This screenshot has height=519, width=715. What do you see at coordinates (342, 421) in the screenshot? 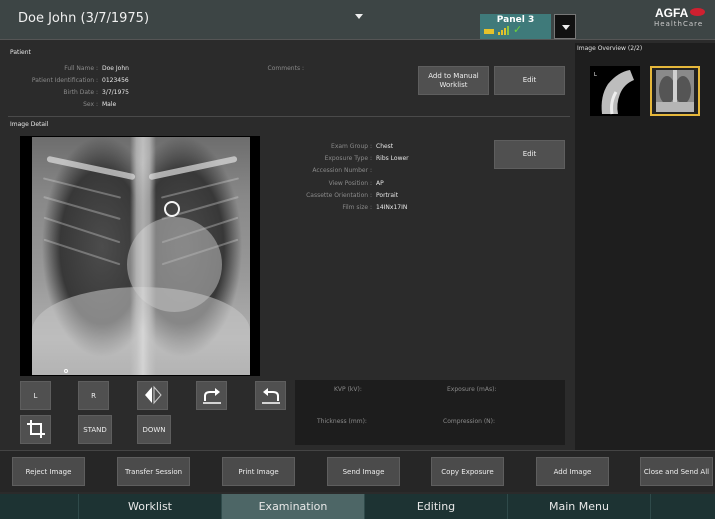
I see `thickness-label: Thickness (mm):` at bounding box center [342, 421].